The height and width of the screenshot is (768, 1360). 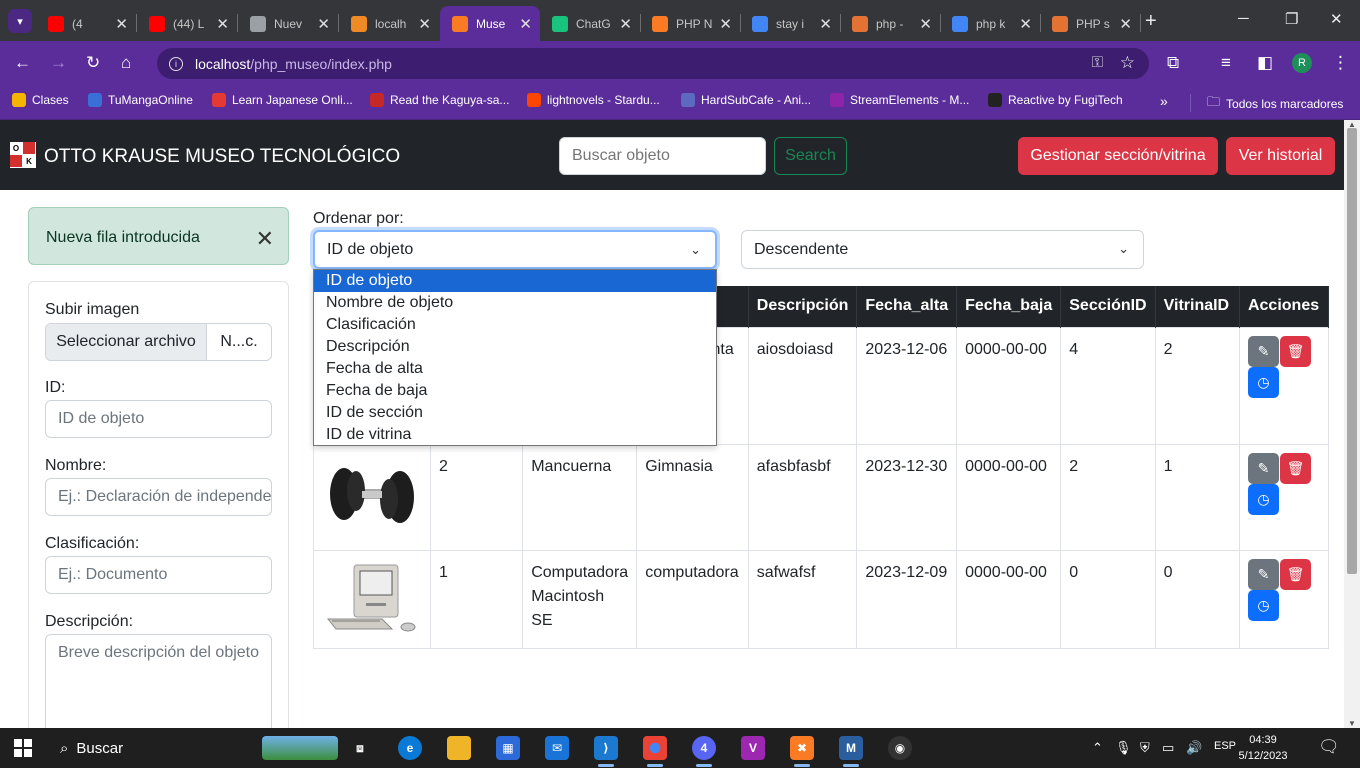 What do you see at coordinates (1055, 100) in the screenshot?
I see `bookmark-item: Reactive by FugiTech` at bounding box center [1055, 100].